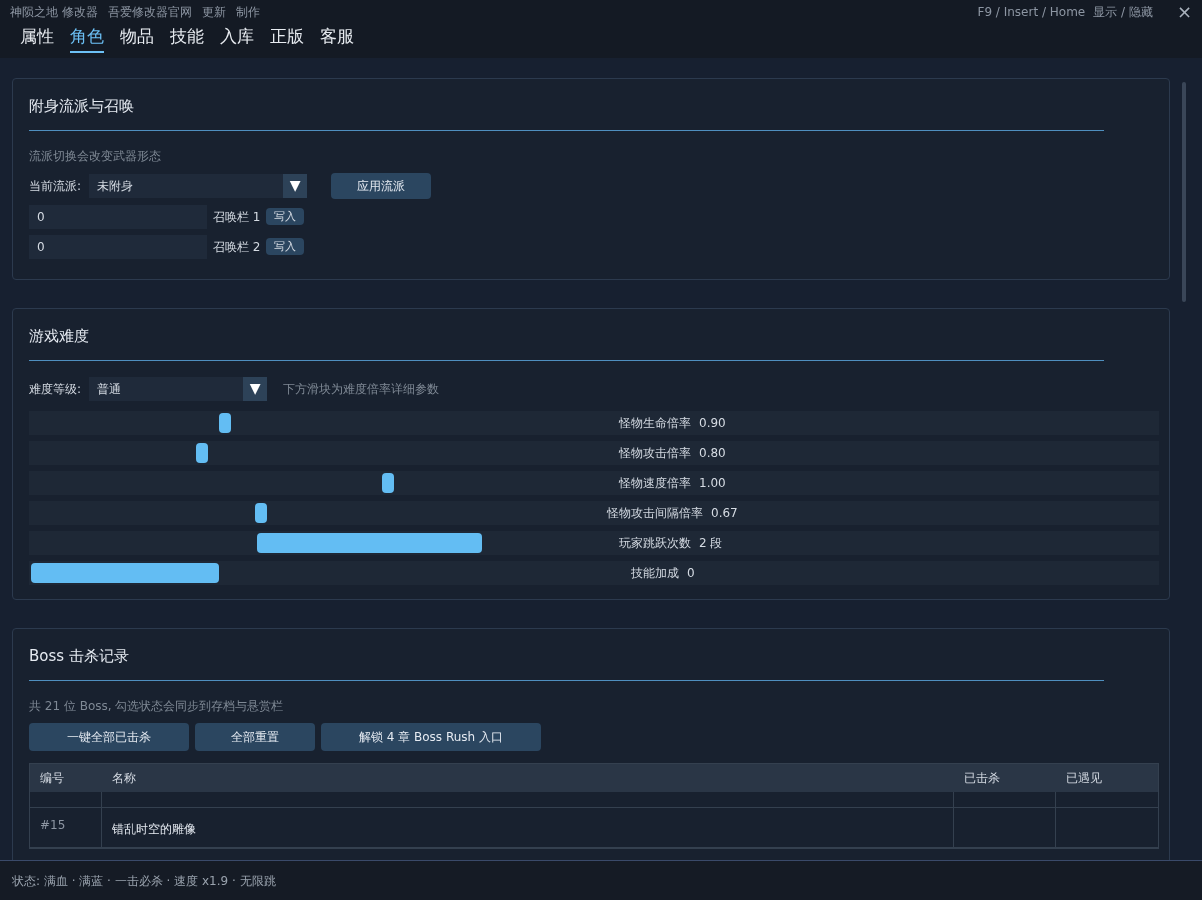 This screenshot has width=1202, height=900. What do you see at coordinates (725, 513) in the screenshot?
I see `slider-value: 0.67` at bounding box center [725, 513].